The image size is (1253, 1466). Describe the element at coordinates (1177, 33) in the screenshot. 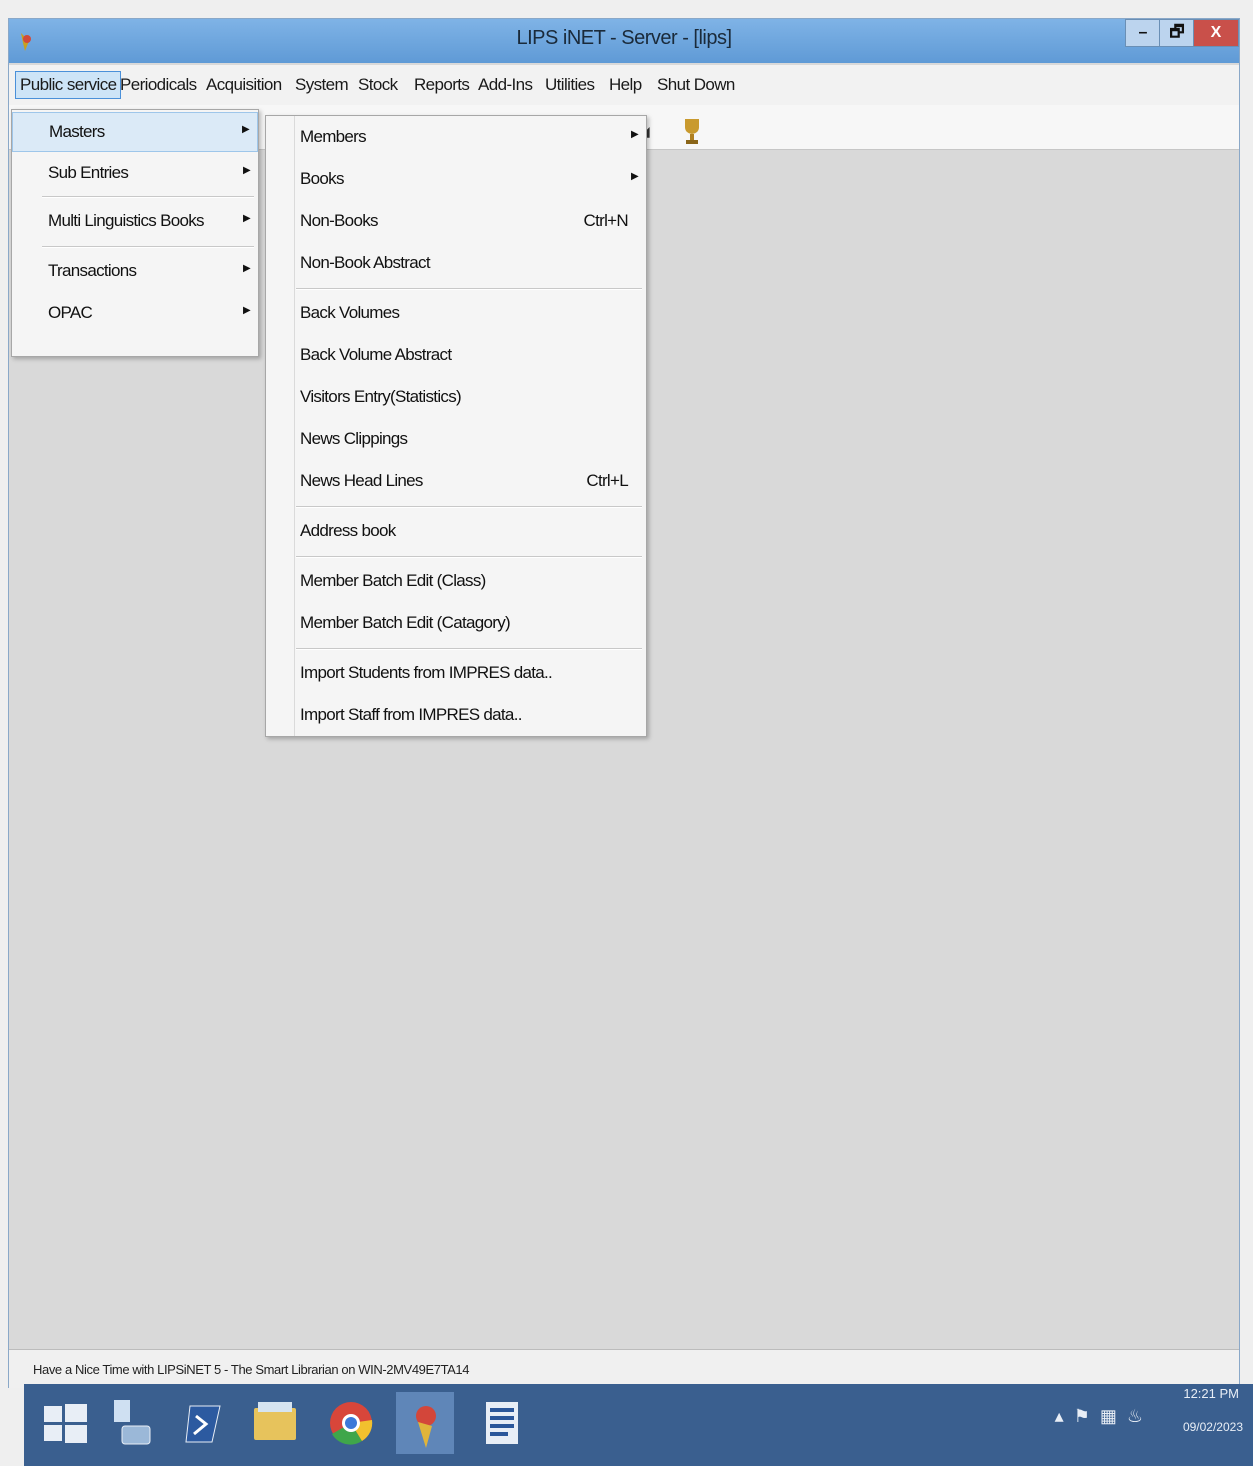

I see `maximize-button: 🗗` at that location.